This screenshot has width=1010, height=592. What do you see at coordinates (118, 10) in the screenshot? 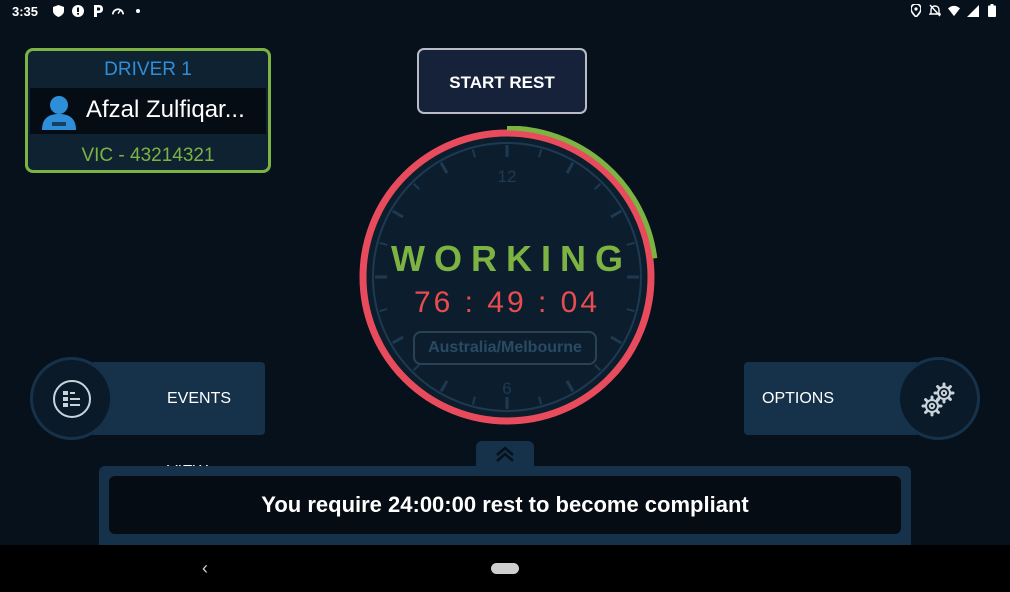
I see `speedometer-icon` at bounding box center [118, 10].